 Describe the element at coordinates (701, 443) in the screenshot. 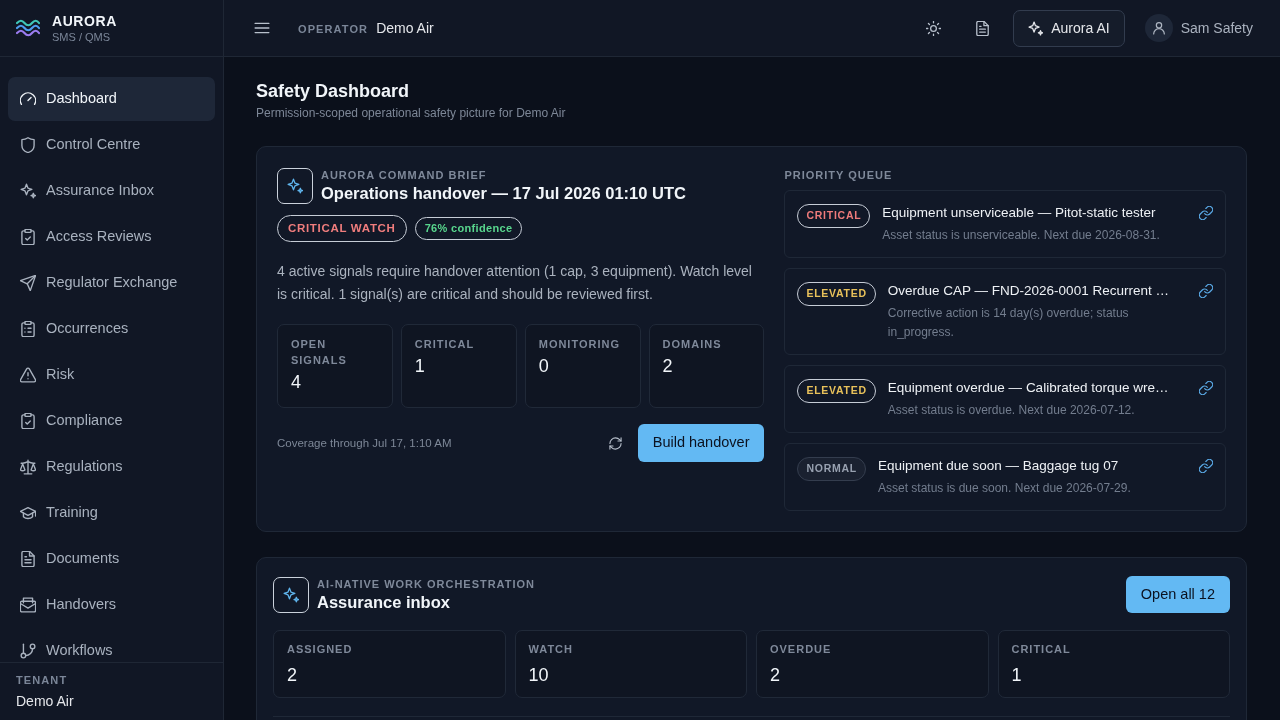

I see `build-handover-button: Build handover` at that location.